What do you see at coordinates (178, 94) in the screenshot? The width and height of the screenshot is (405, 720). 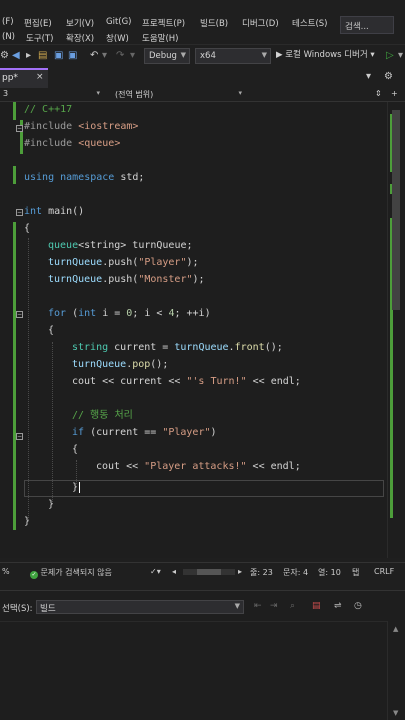 I see `scope-dropdown: (전역 범위) ▾` at bounding box center [178, 94].